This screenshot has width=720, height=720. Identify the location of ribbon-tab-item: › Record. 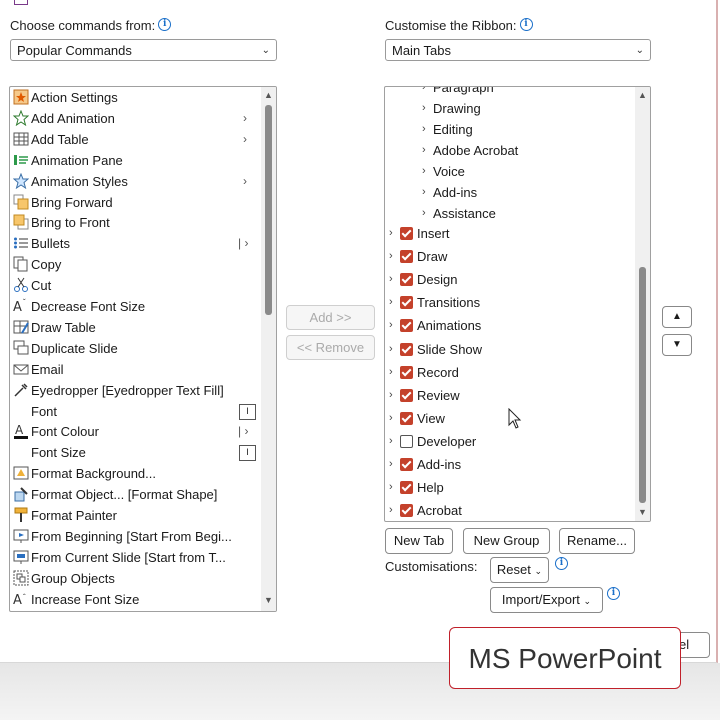
(509, 372).